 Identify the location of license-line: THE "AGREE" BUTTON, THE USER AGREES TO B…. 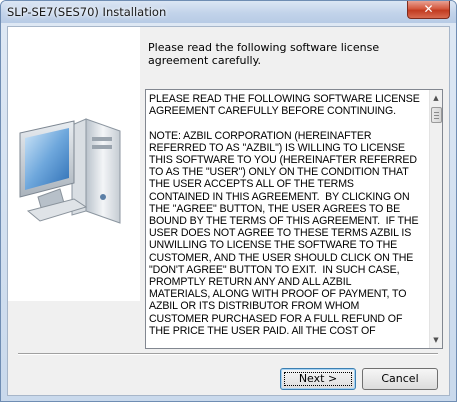
(275, 208).